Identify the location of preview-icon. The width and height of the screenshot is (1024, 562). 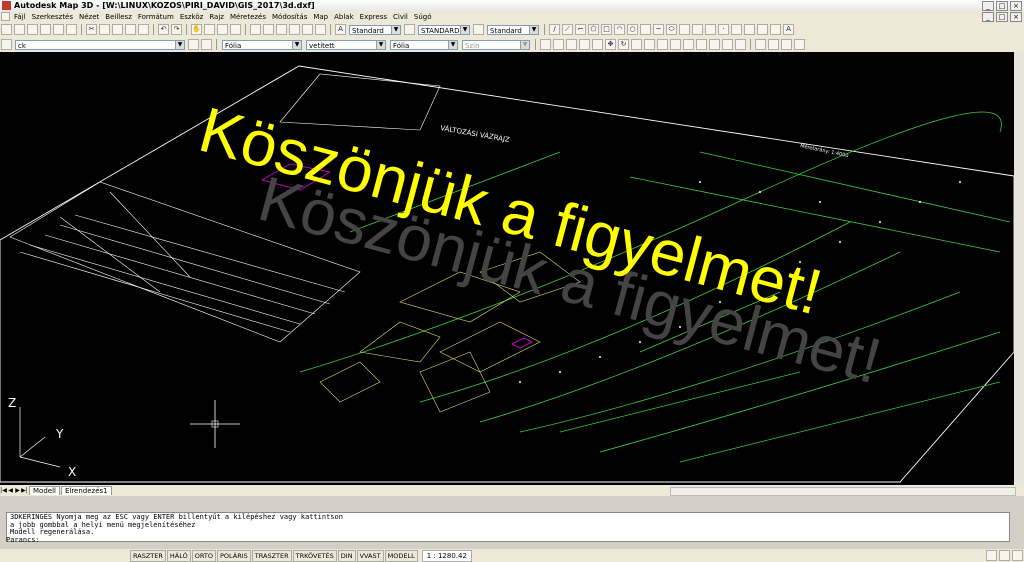
(58, 29).